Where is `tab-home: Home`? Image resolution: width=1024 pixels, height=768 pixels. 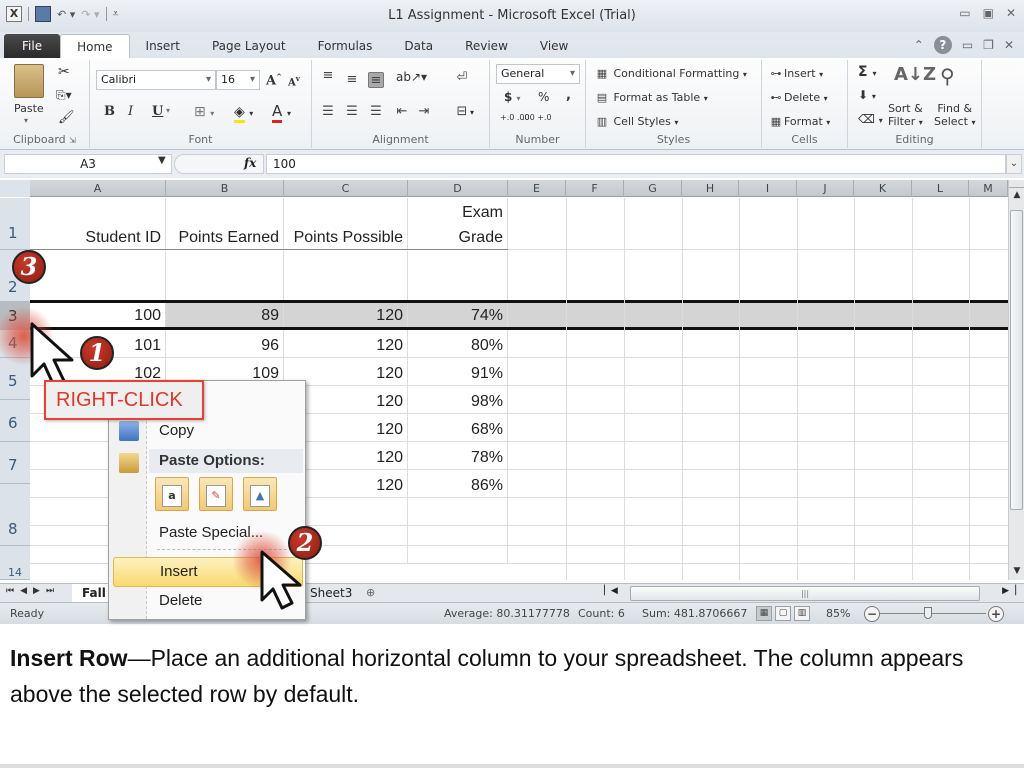
tab-home: Home is located at coordinates (95, 46).